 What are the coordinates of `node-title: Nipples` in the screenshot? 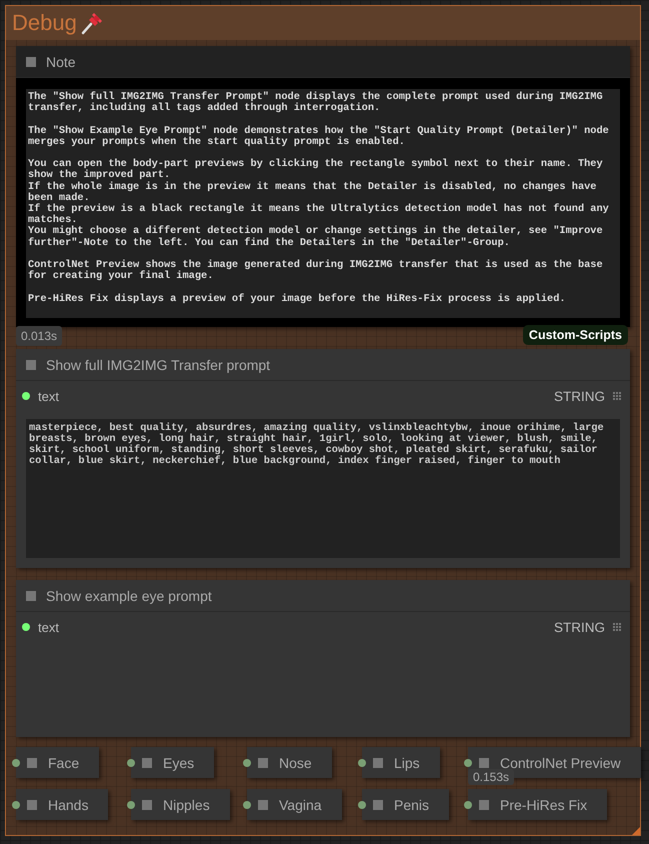 It's located at (186, 804).